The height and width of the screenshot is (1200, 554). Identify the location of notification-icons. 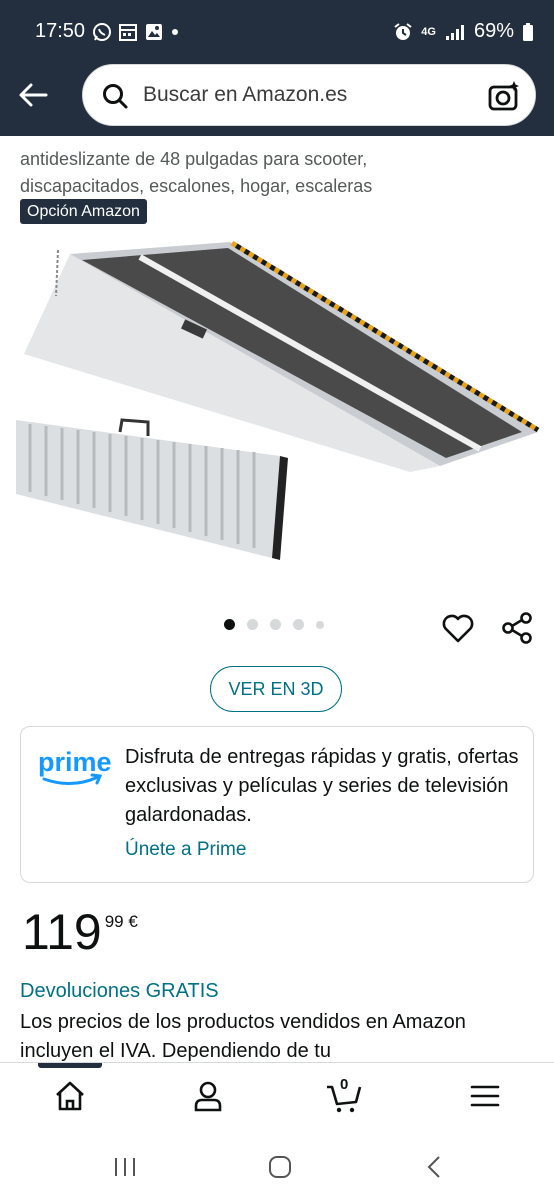
(136, 32).